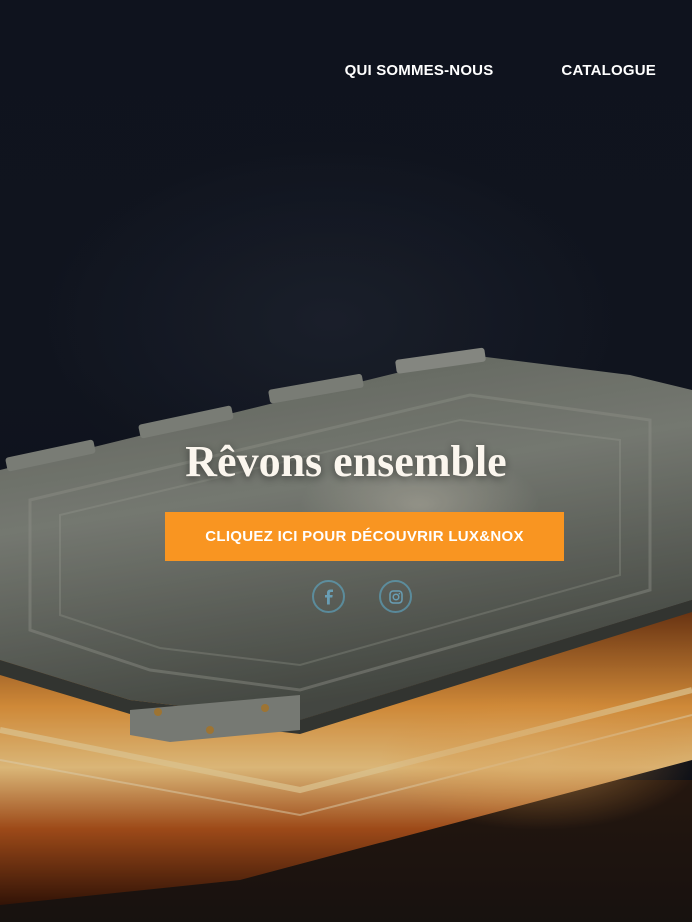 This screenshot has width=692, height=922. Describe the element at coordinates (362, 596) in the screenshot. I see `social-links` at that location.